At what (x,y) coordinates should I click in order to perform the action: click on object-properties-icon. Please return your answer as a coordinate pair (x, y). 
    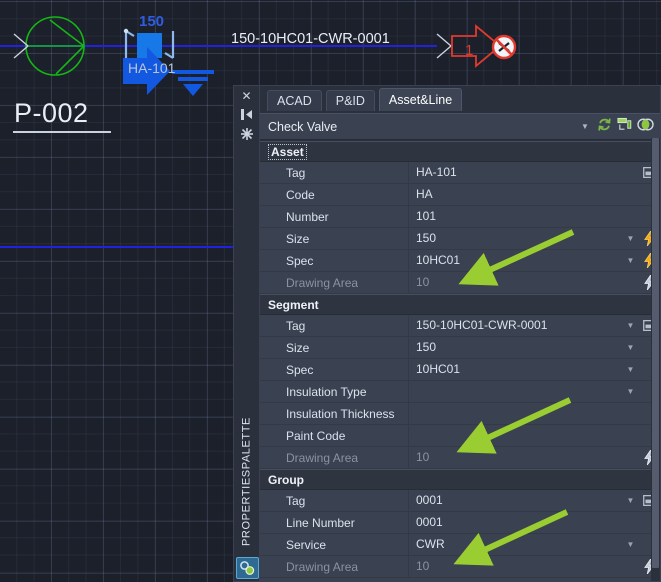
    Looking at the image, I should click on (247, 568).